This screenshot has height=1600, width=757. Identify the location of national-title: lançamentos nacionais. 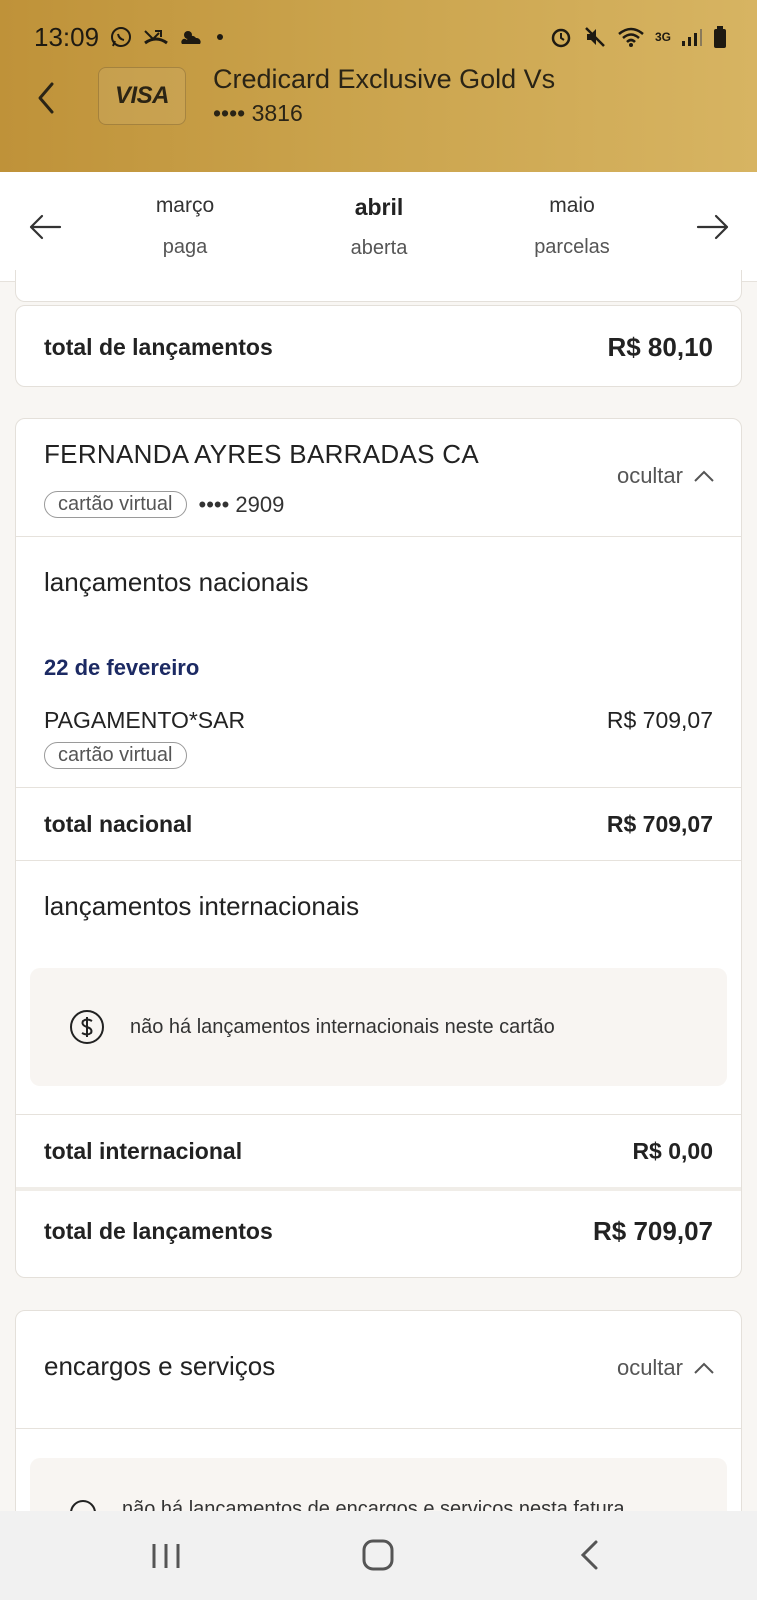
(176, 582).